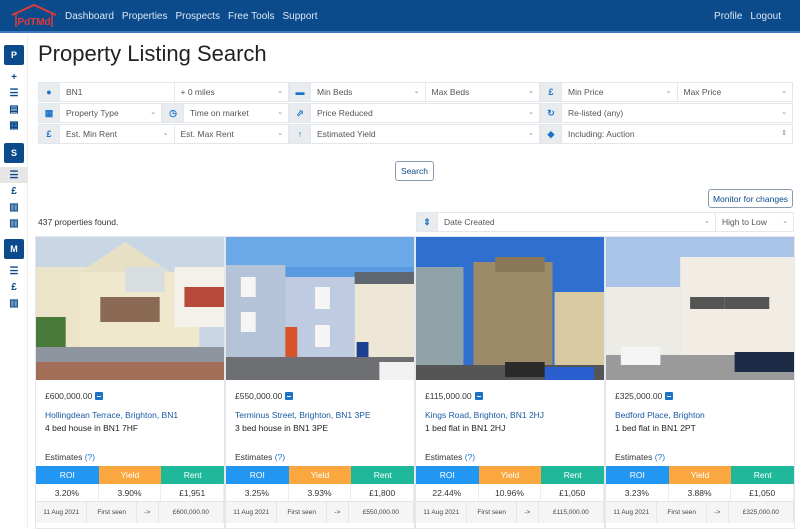 The height and width of the screenshot is (529, 800). I want to click on including-select: Including: Auction ⇕, so click(676, 134).